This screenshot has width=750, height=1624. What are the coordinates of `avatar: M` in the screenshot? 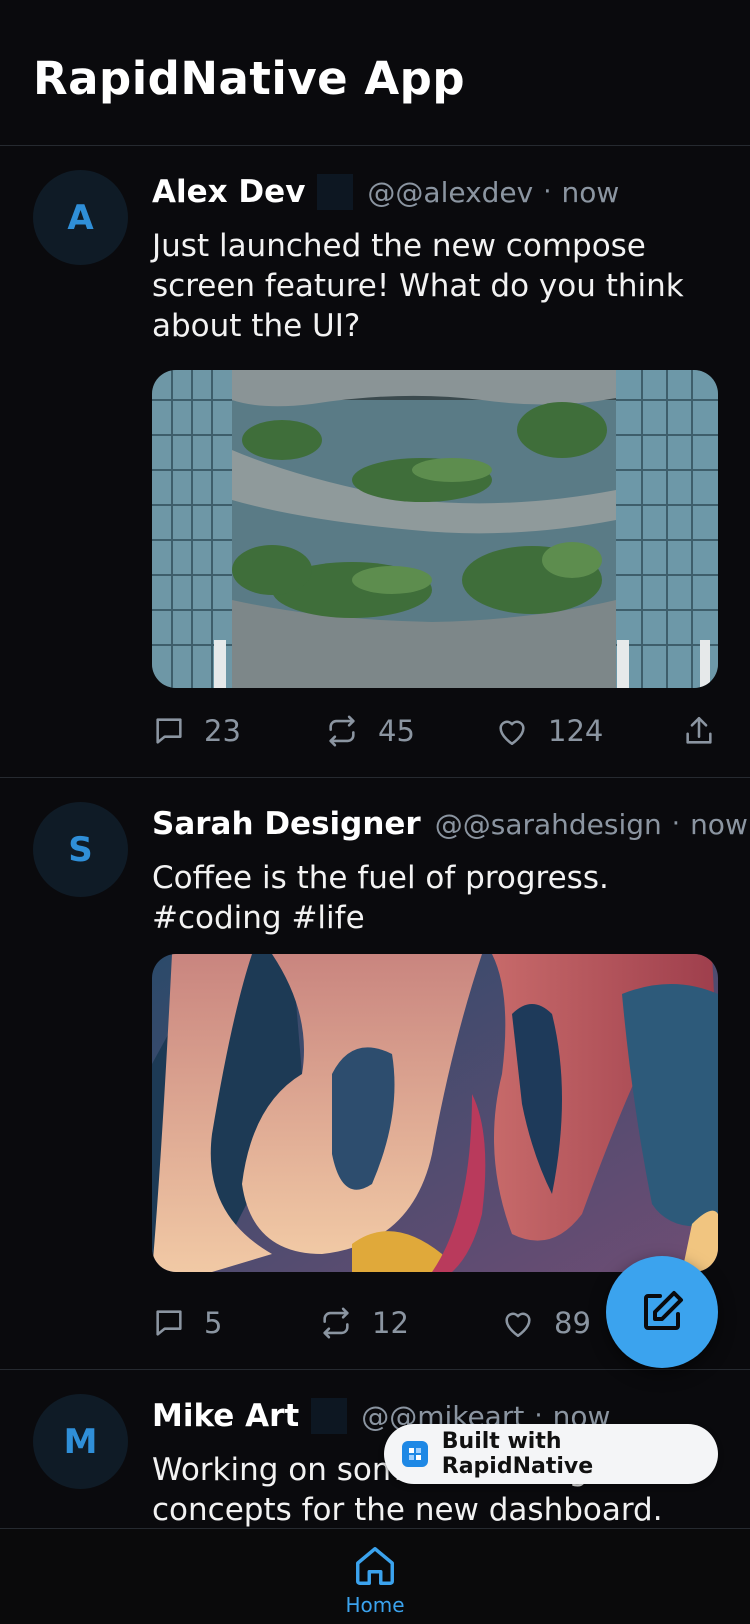 It's located at (80, 1441).